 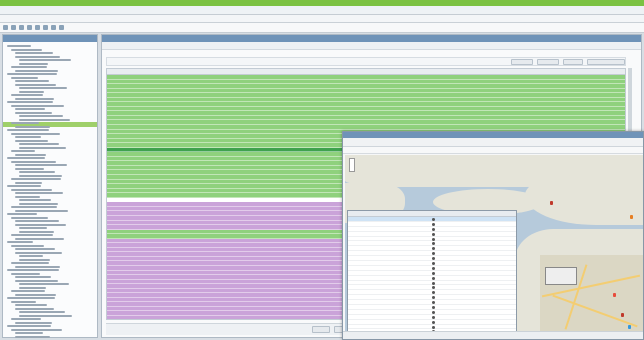 What do you see at coordinates (606, 62) in the screenshot?
I see `filter-dropdown` at bounding box center [606, 62].